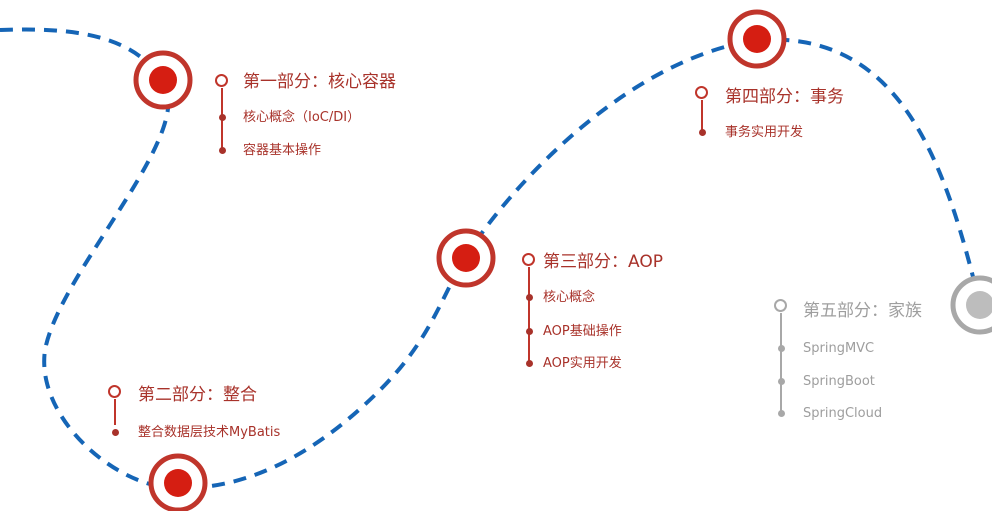 The height and width of the screenshot is (511, 992). What do you see at coordinates (223, 416) in the screenshot?
I see `section-integration: 第二部分：整合 整合数据层技术MyBatis` at bounding box center [223, 416].